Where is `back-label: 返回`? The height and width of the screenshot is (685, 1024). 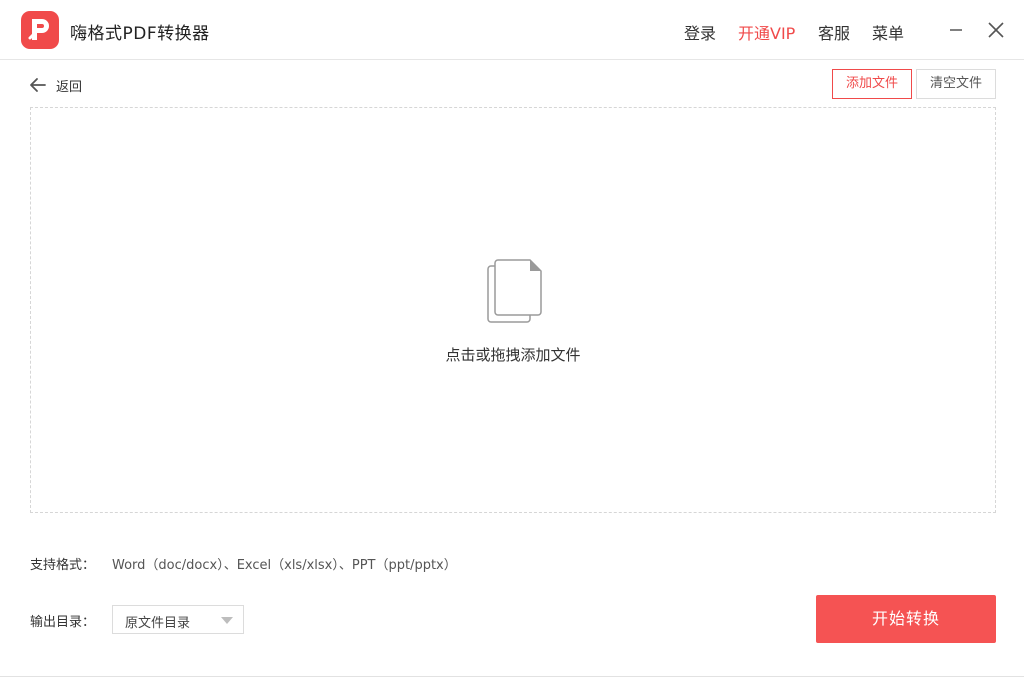 back-label: 返回 is located at coordinates (69, 87).